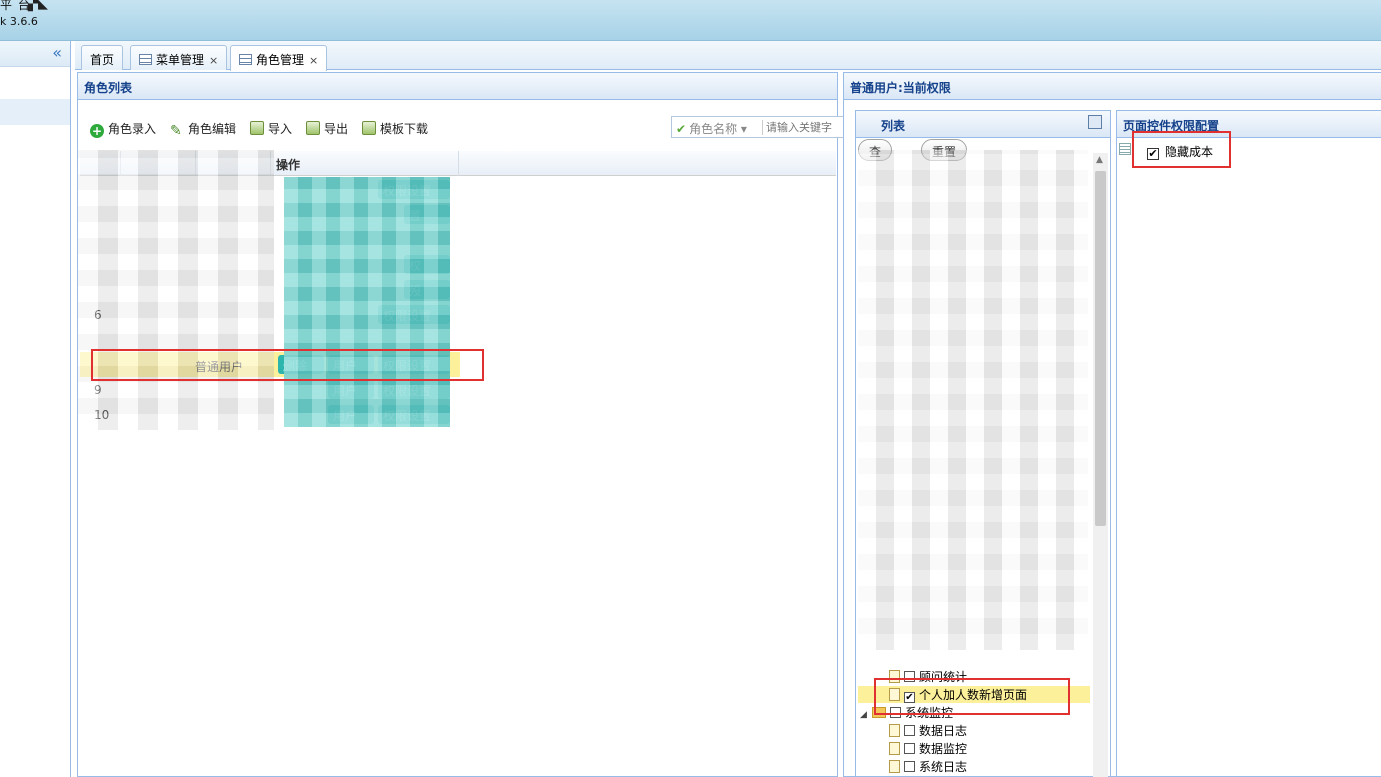 The height and width of the screenshot is (777, 1381). I want to click on tree-node: 数据日志, so click(928, 730).